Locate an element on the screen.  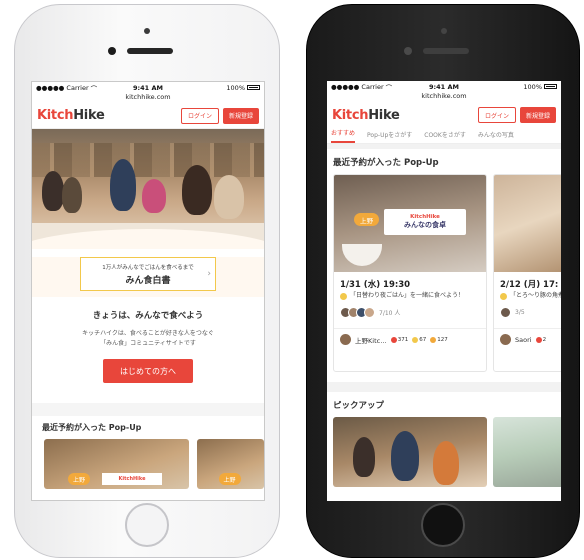
chevron-right-icon: › is located at coordinates (209, 274).